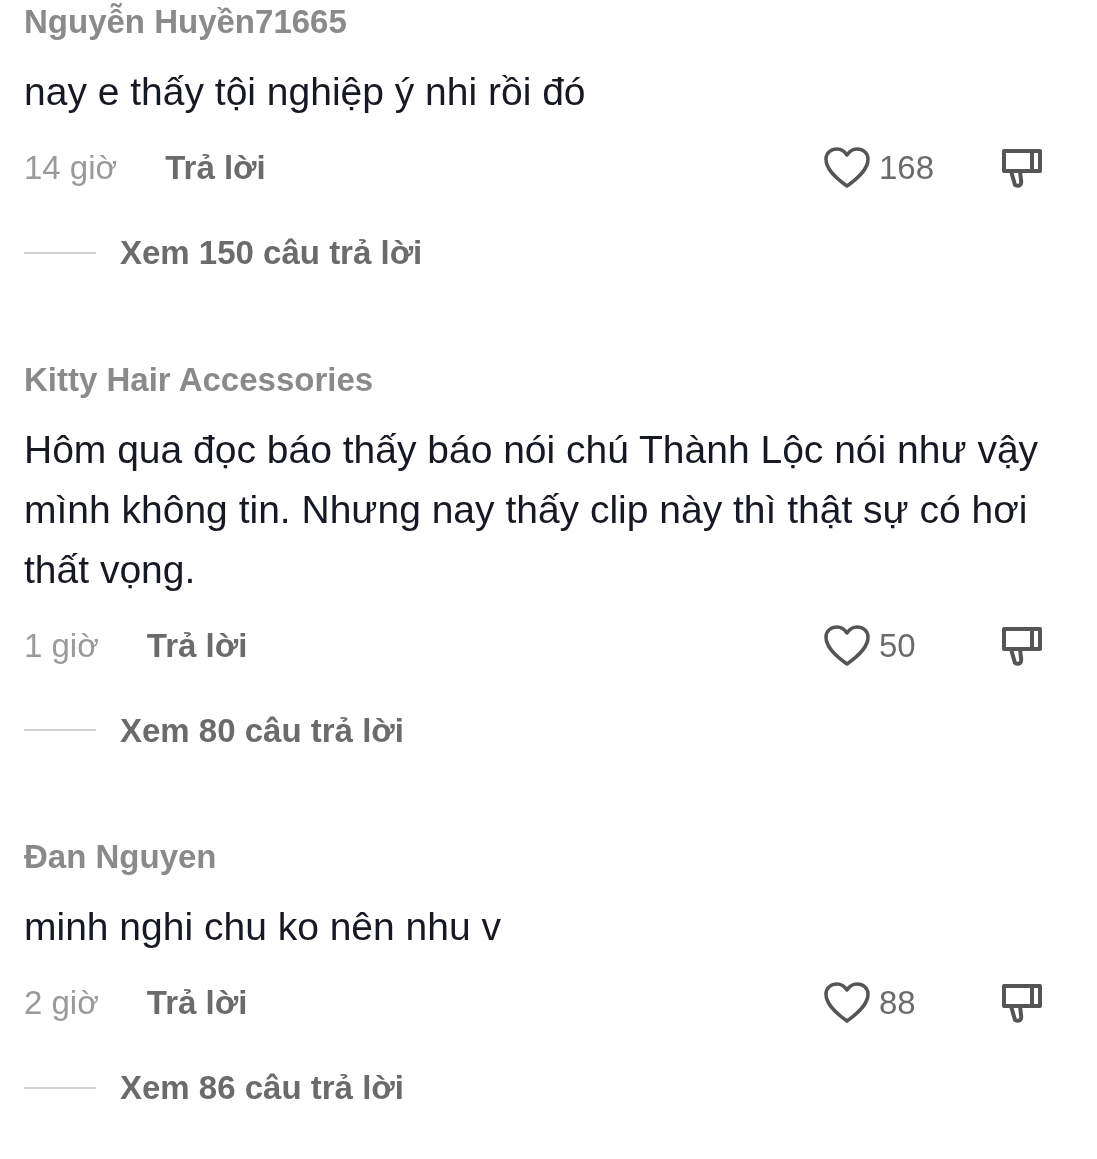  Describe the element at coordinates (262, 1088) in the screenshot. I see `view-replies-link: Xem 86 câu trả lời` at that location.